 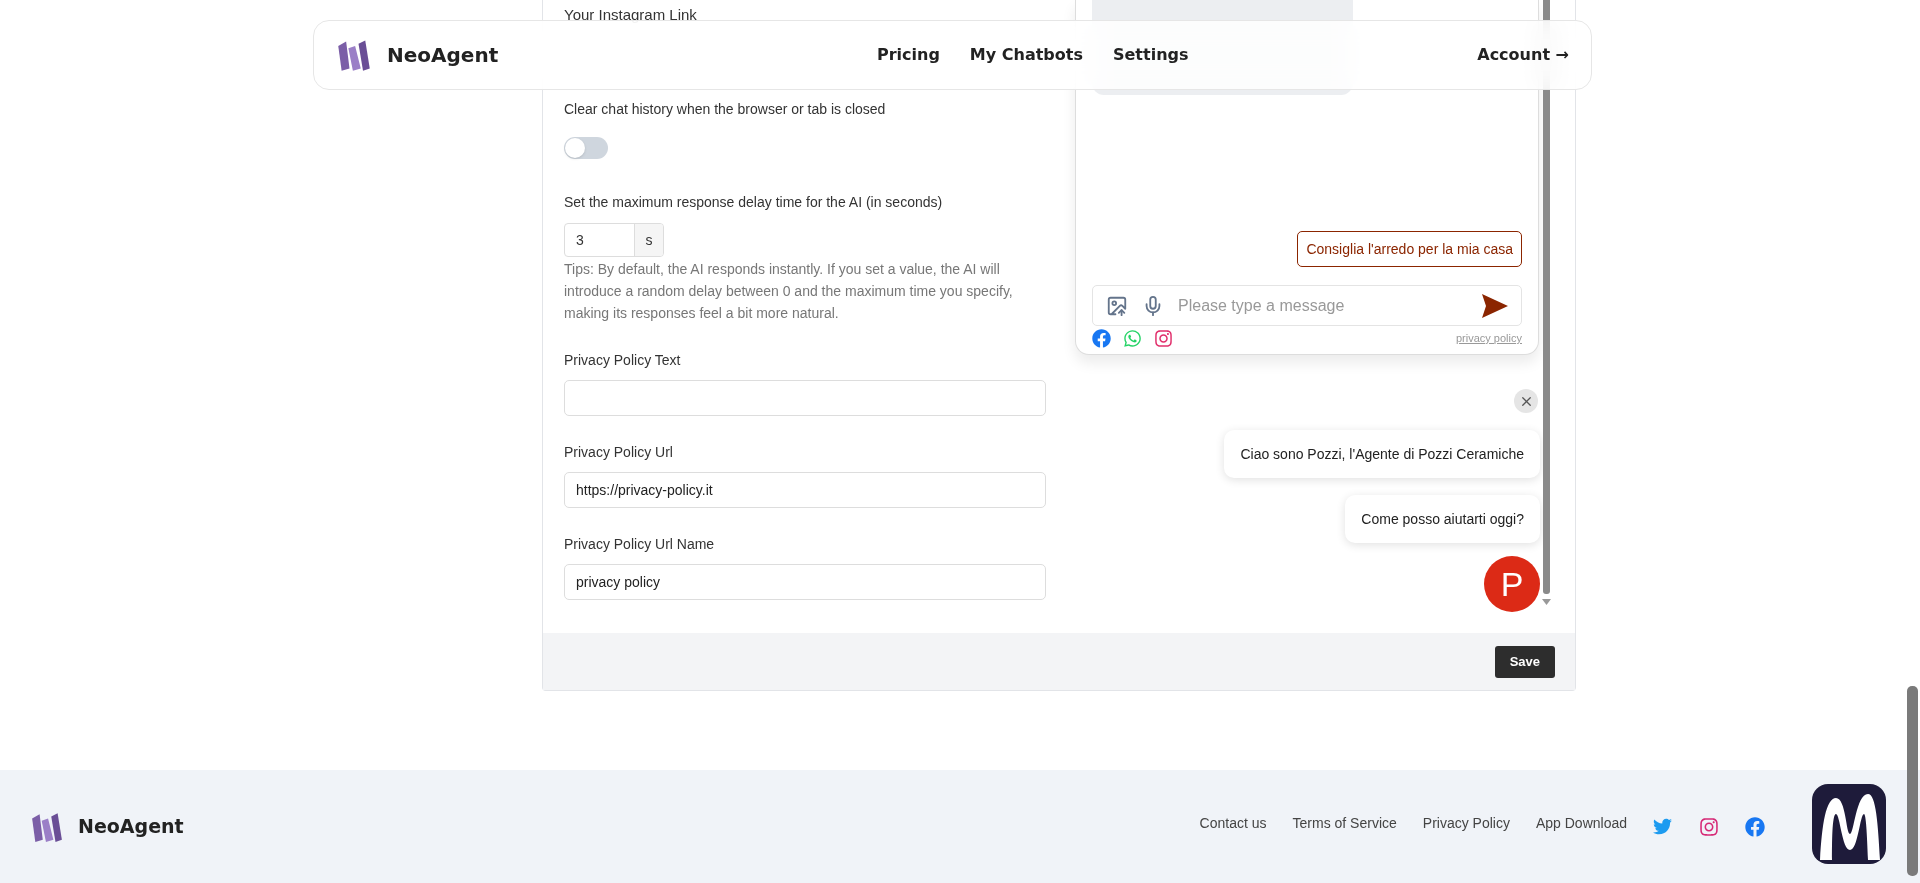 What do you see at coordinates (789, 291) in the screenshot?
I see `tips-text: Tips: By default, the AI responds instantly. If you set a value, the AI will introduce a random delay between 0 and the maximum time you specify, making its responses feel a bit more natural.` at bounding box center [789, 291].